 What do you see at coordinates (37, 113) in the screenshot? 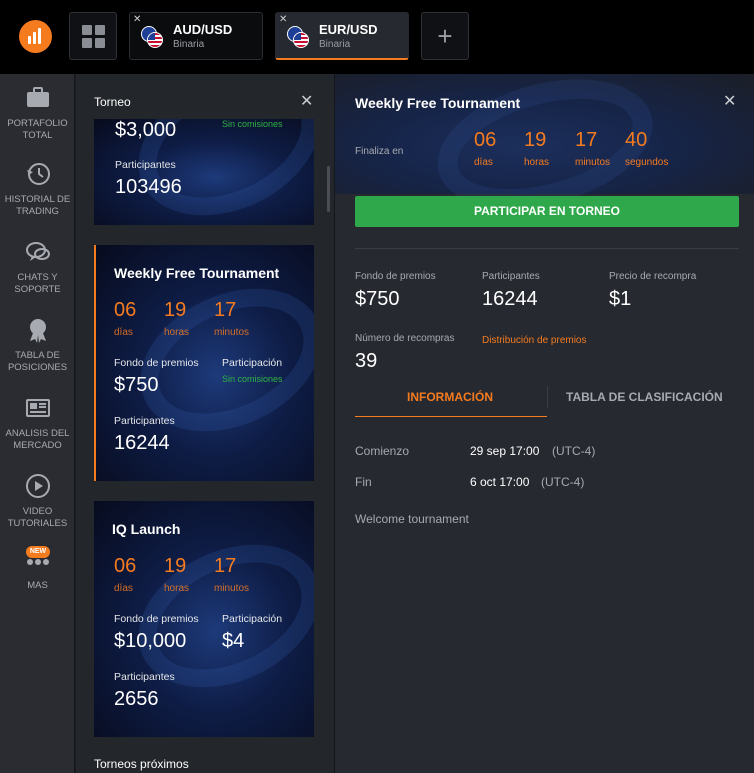
I see `sidebar-item-portfolio: PORTAFOLIO TOTAL` at bounding box center [37, 113].